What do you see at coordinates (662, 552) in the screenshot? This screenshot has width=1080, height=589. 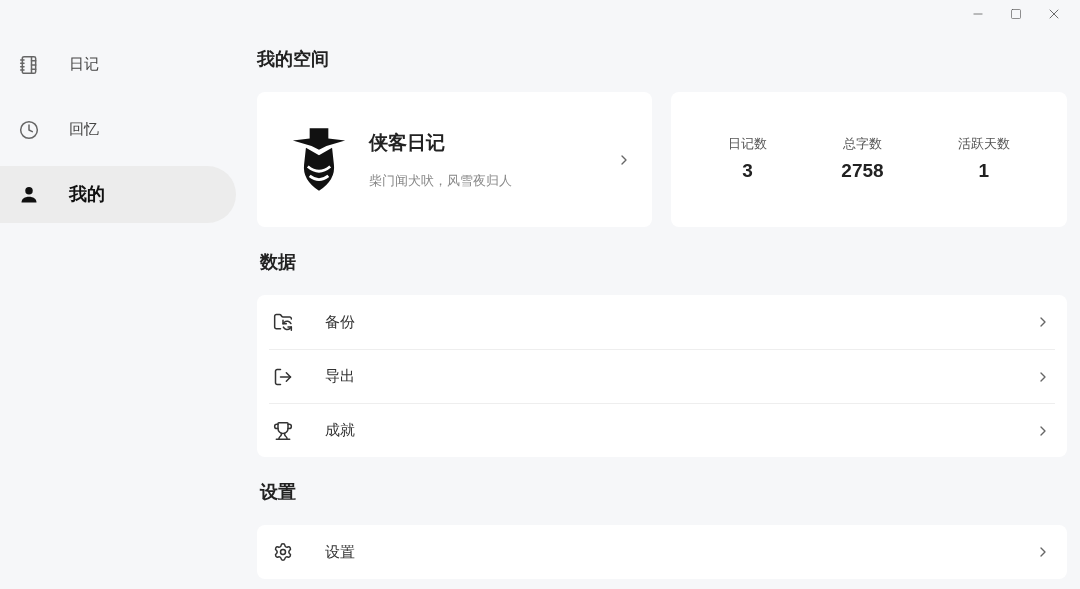 I see `list-row: 设置` at bounding box center [662, 552].